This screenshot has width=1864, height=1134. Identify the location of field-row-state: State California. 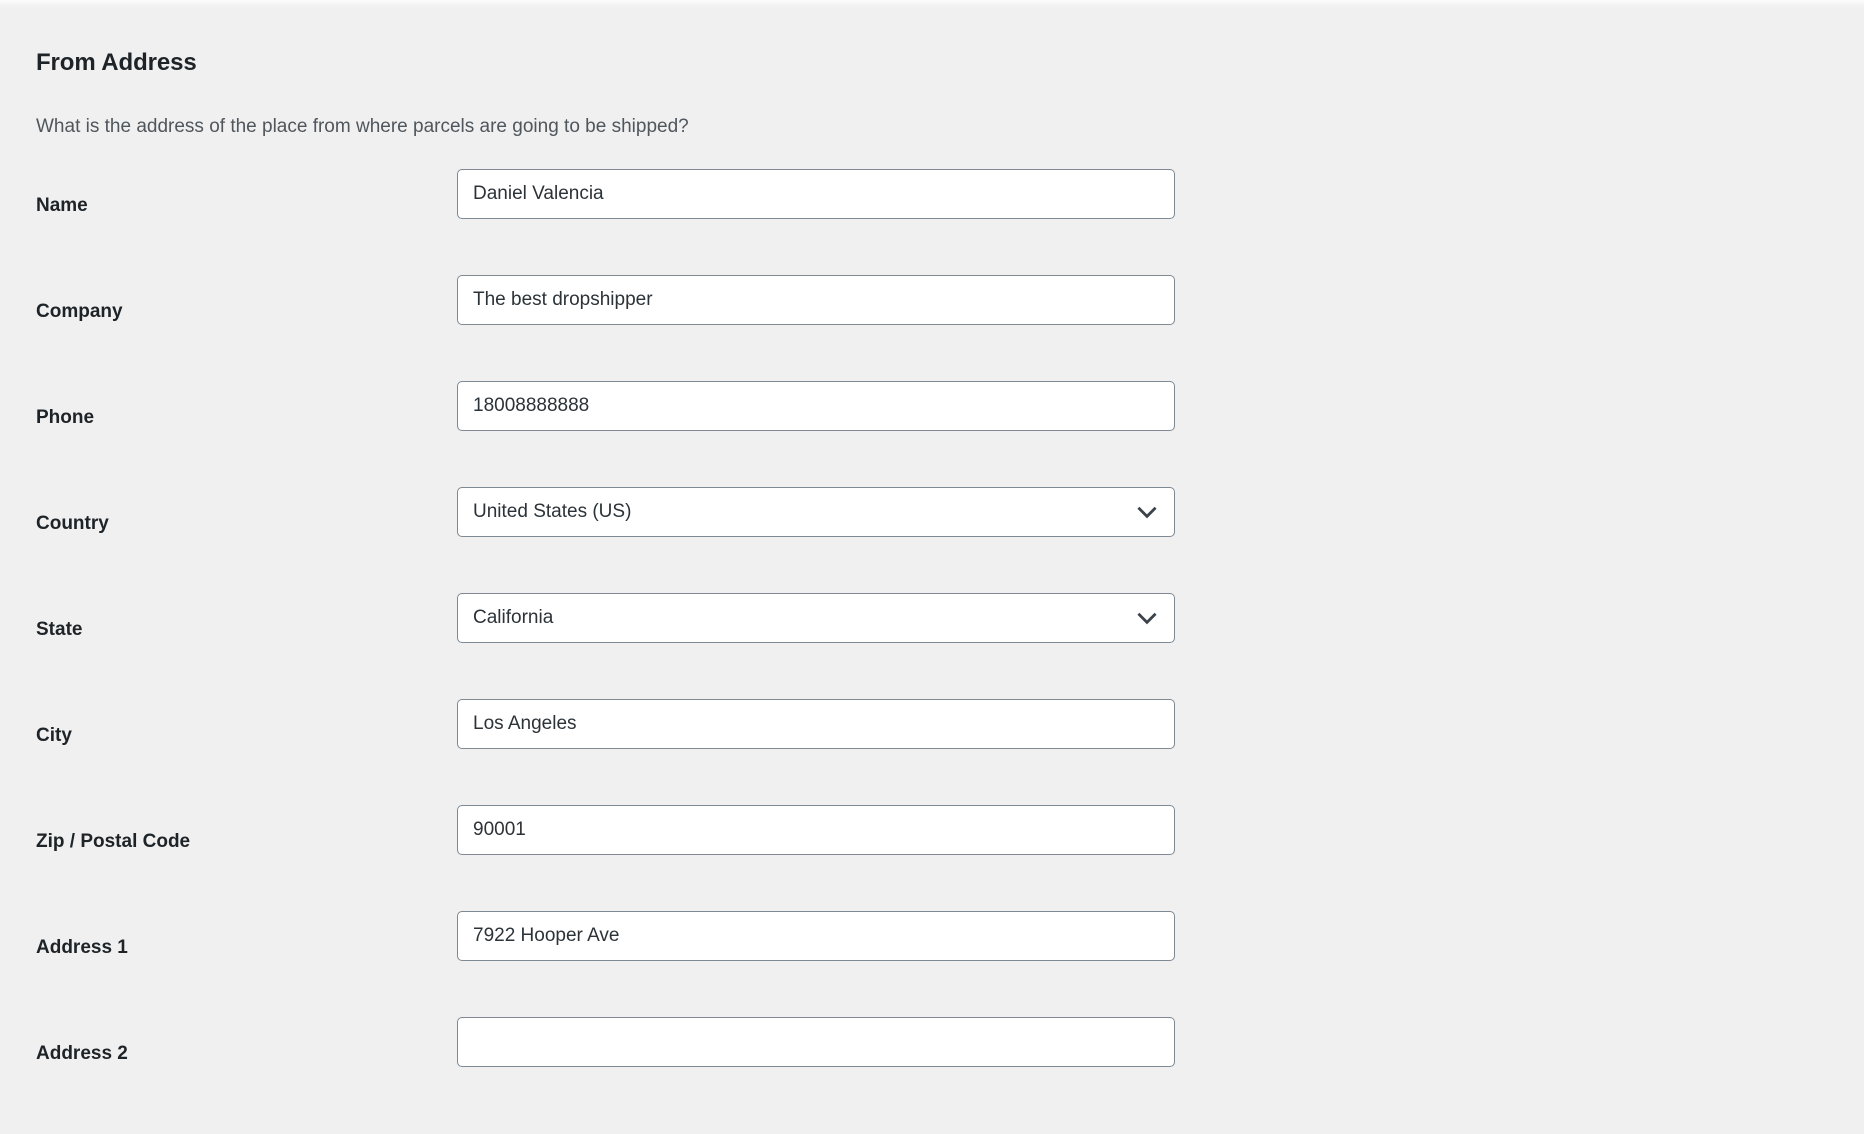
(932, 646).